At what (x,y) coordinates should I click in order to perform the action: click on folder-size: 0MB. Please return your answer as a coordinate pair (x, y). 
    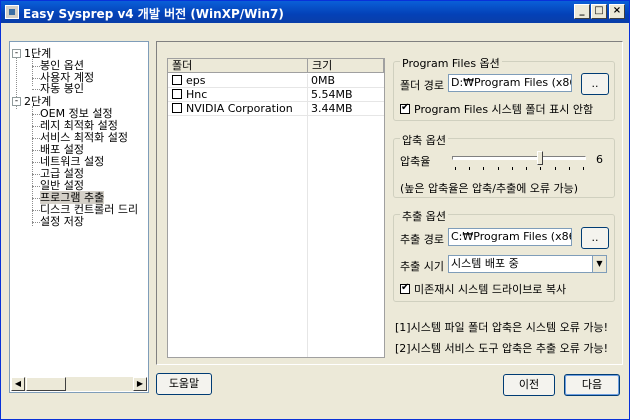
    Looking at the image, I should click on (323, 80).